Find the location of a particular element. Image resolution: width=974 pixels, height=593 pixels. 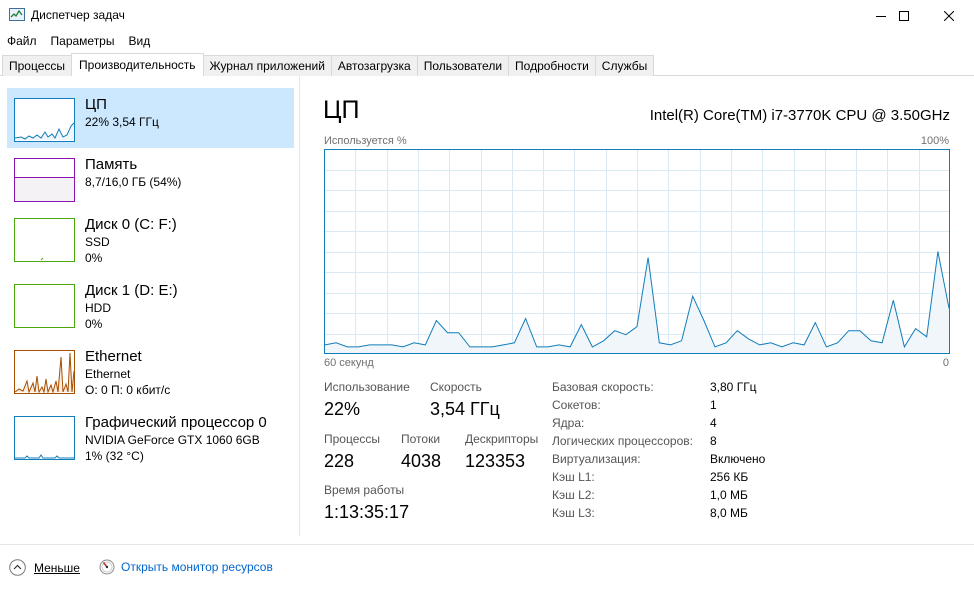

task-manager-app-icon is located at coordinates (17, 14).